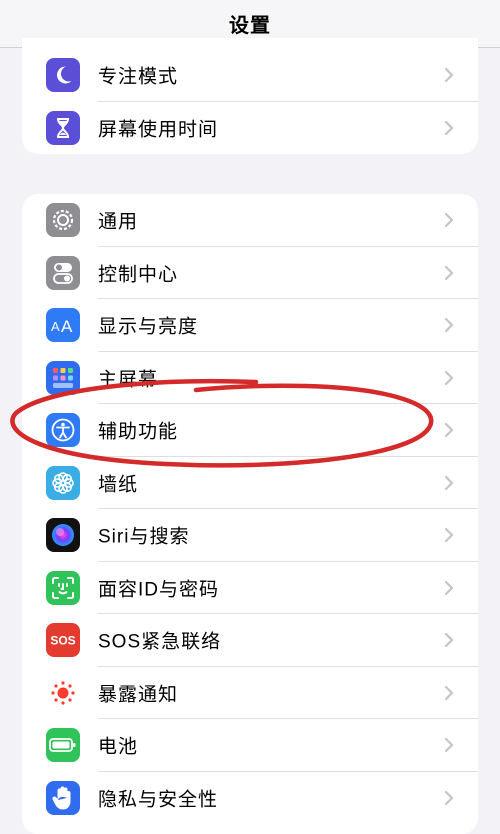 Image resolution: width=500 pixels, height=834 pixels. Describe the element at coordinates (250, 535) in the screenshot. I see `row-siri: Siri与搜索` at that location.